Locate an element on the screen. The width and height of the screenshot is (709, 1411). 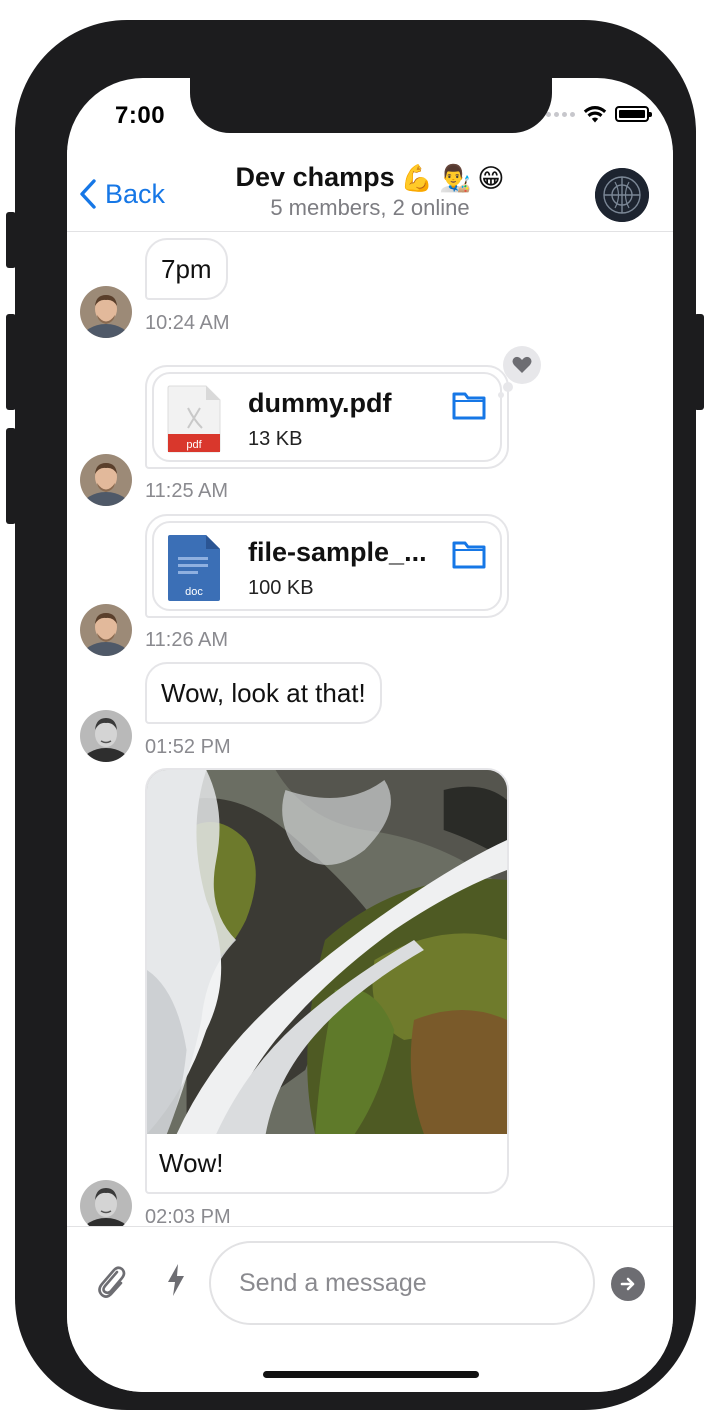
message-text: 7pm is located at coordinates (186, 268).